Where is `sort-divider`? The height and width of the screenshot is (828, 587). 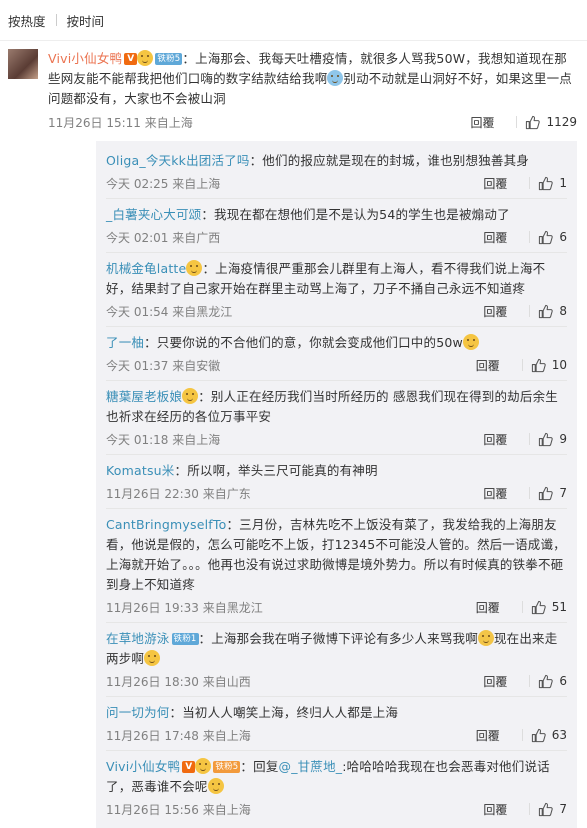
sort-divider is located at coordinates (56, 20).